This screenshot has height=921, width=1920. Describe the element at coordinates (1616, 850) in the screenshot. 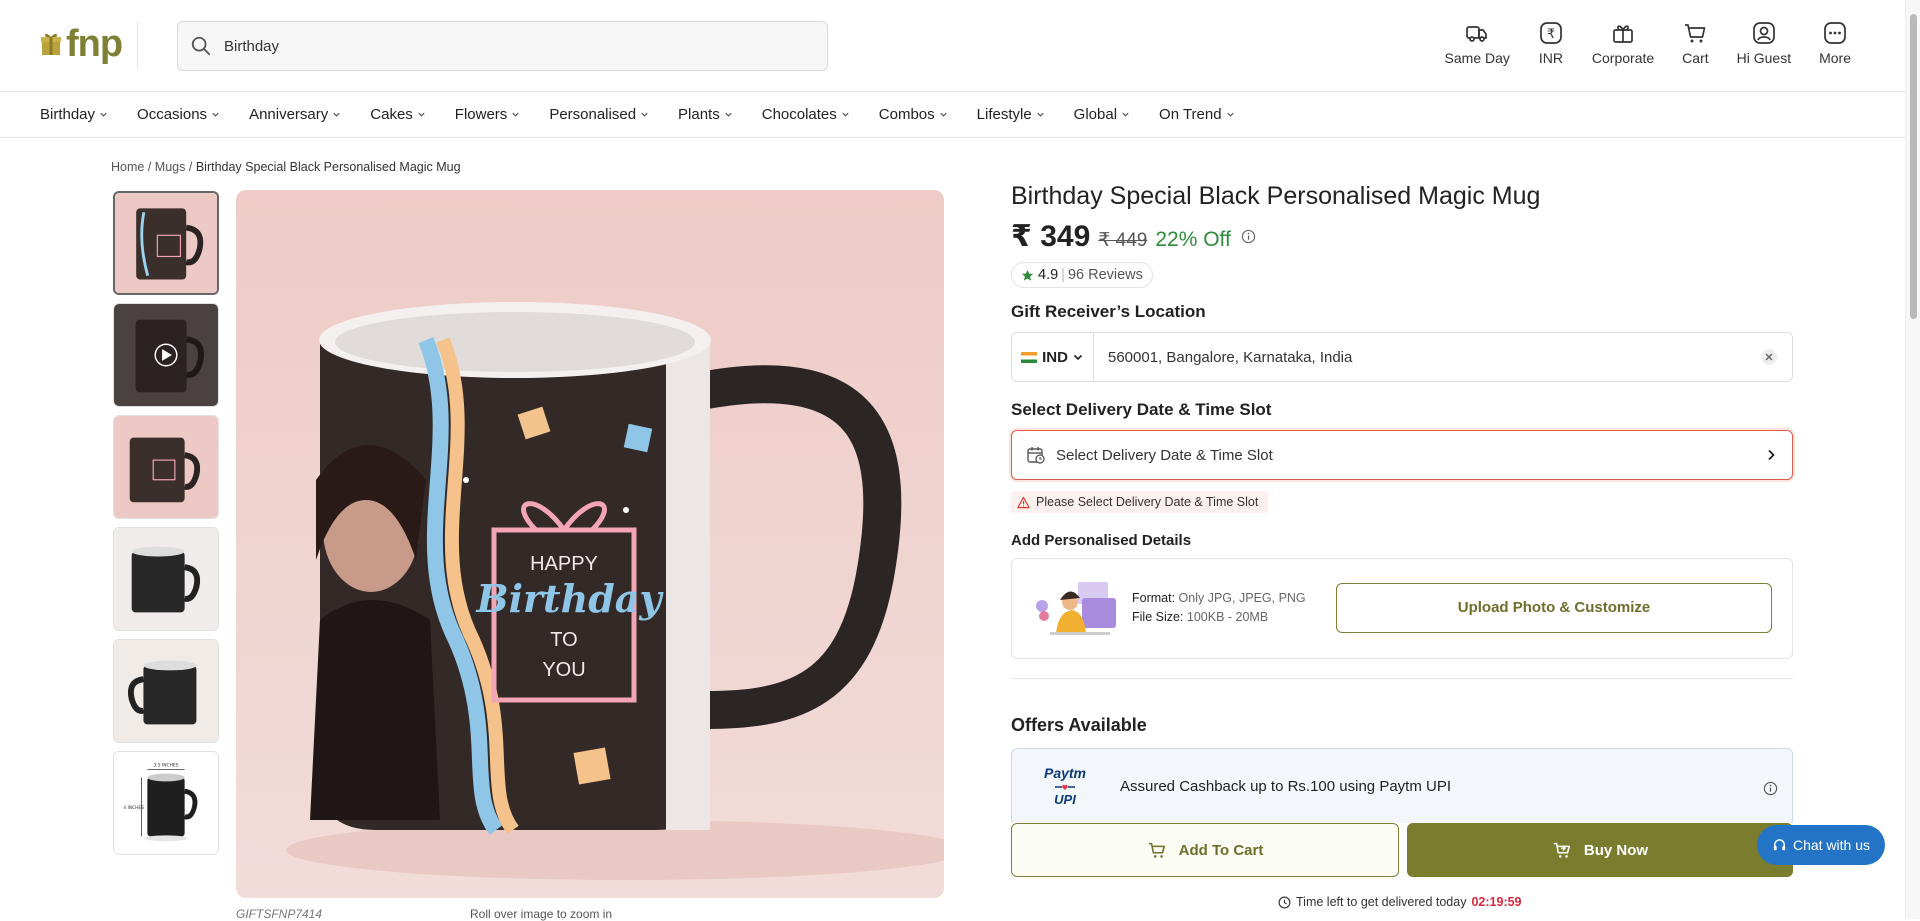

I see `buy-now-label: Buy Now` at that location.